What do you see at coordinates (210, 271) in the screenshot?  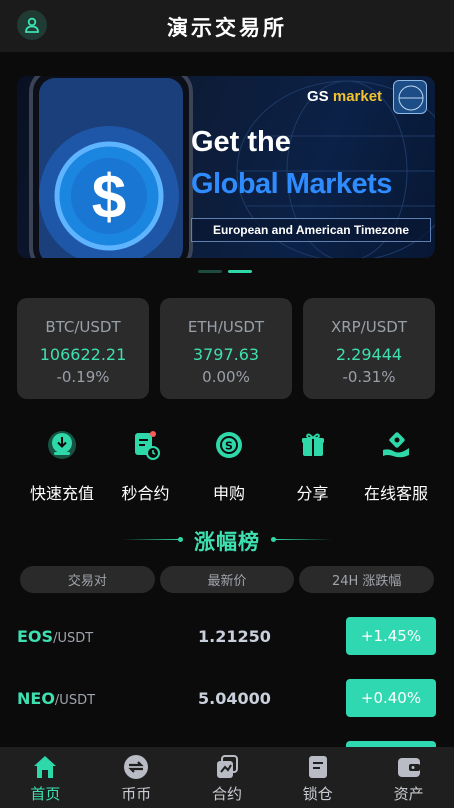 I see `banner-dot` at bounding box center [210, 271].